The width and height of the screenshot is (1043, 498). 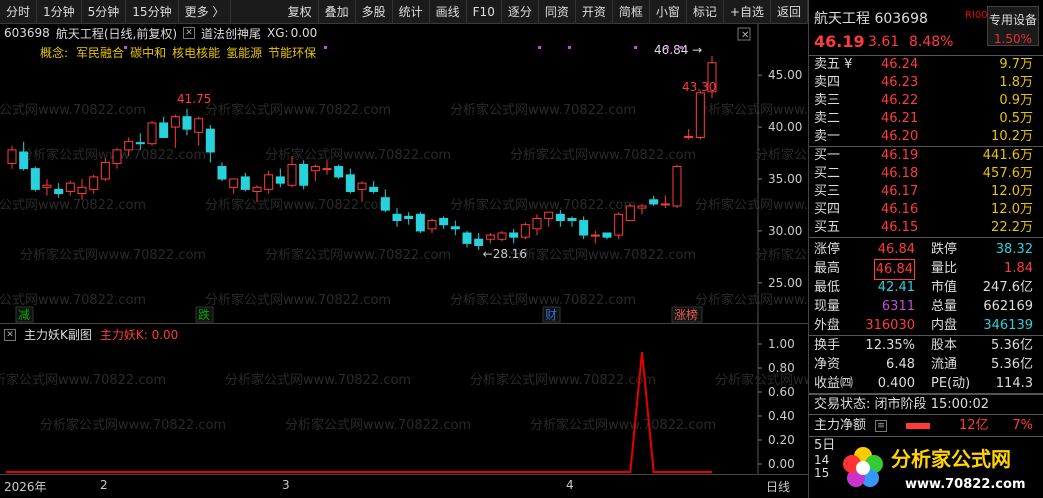 What do you see at coordinates (926, 228) in the screenshot?
I see `bids-row: 买五 46.15 22.2万` at bounding box center [926, 228].